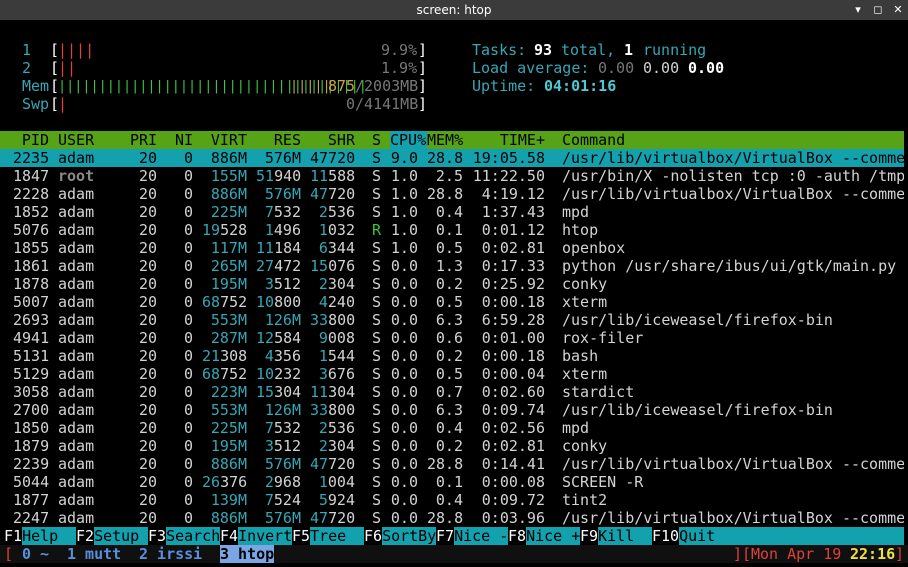 This screenshot has width=908, height=567. I want to click on column-header-cmd: Command, so click(733, 140).